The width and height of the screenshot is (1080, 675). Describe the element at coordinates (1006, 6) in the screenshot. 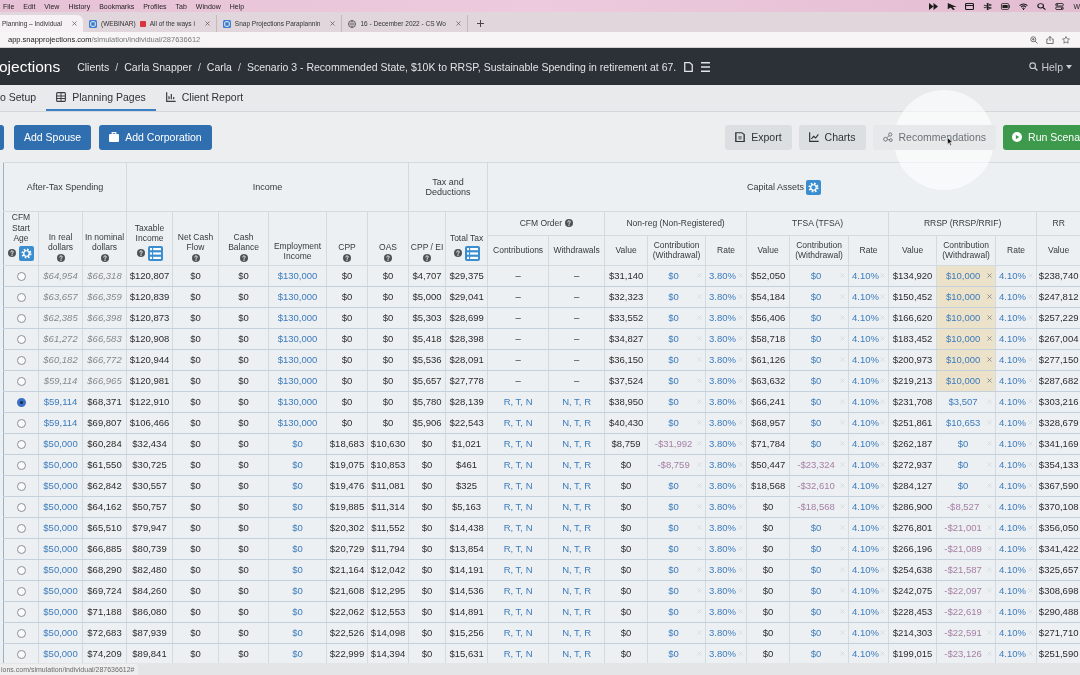

I see `battery-icon` at that location.